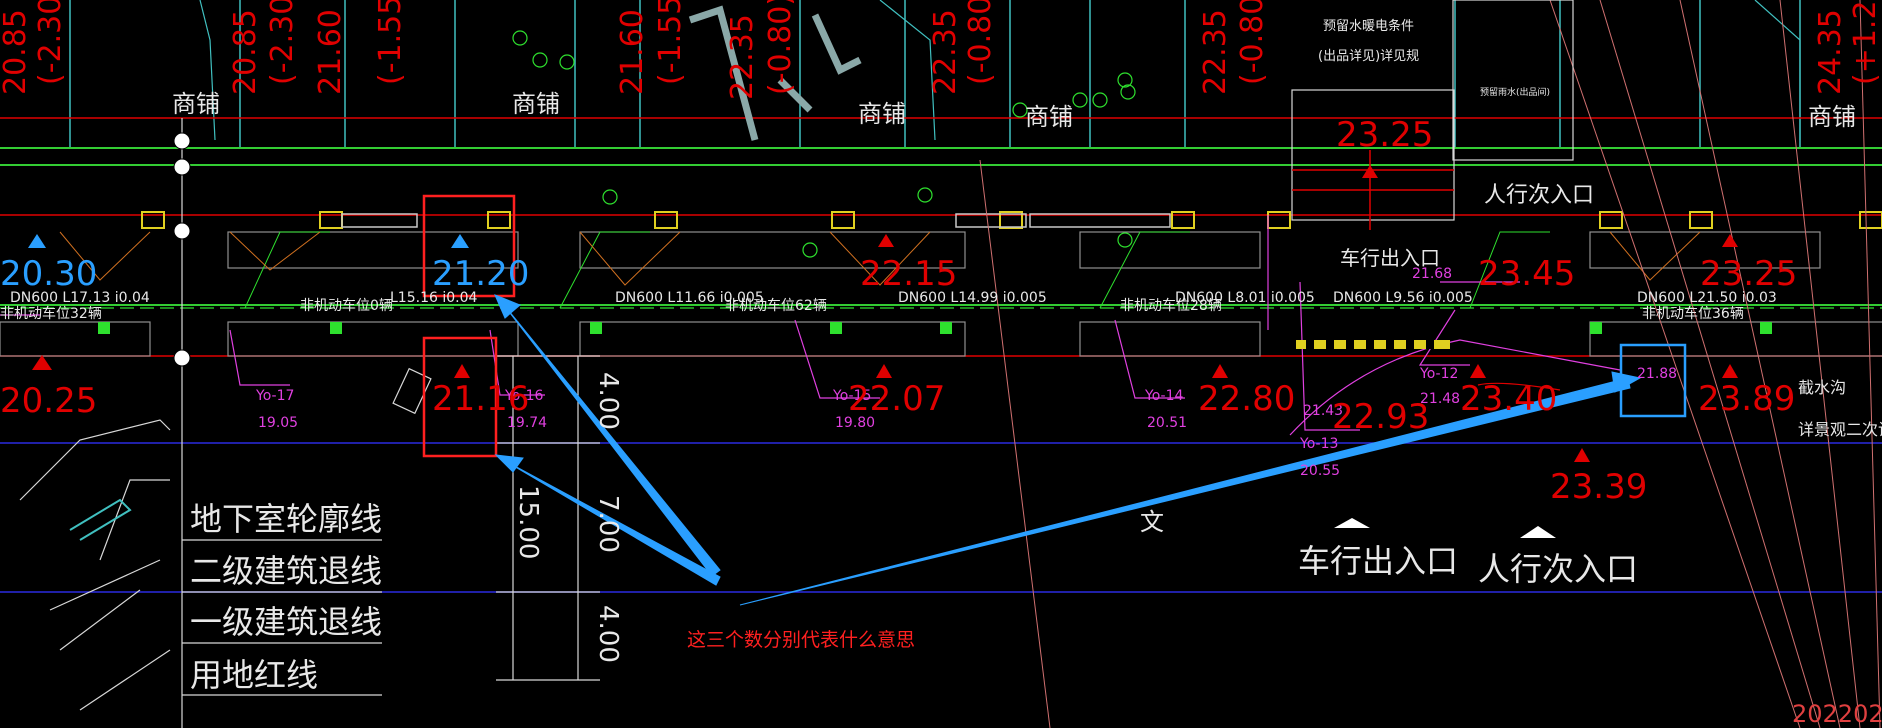 This screenshot has width=1882, height=728. Describe the element at coordinates (1865, 42) in the screenshot. I see `elev-rot-16: (+1.20)` at that location.